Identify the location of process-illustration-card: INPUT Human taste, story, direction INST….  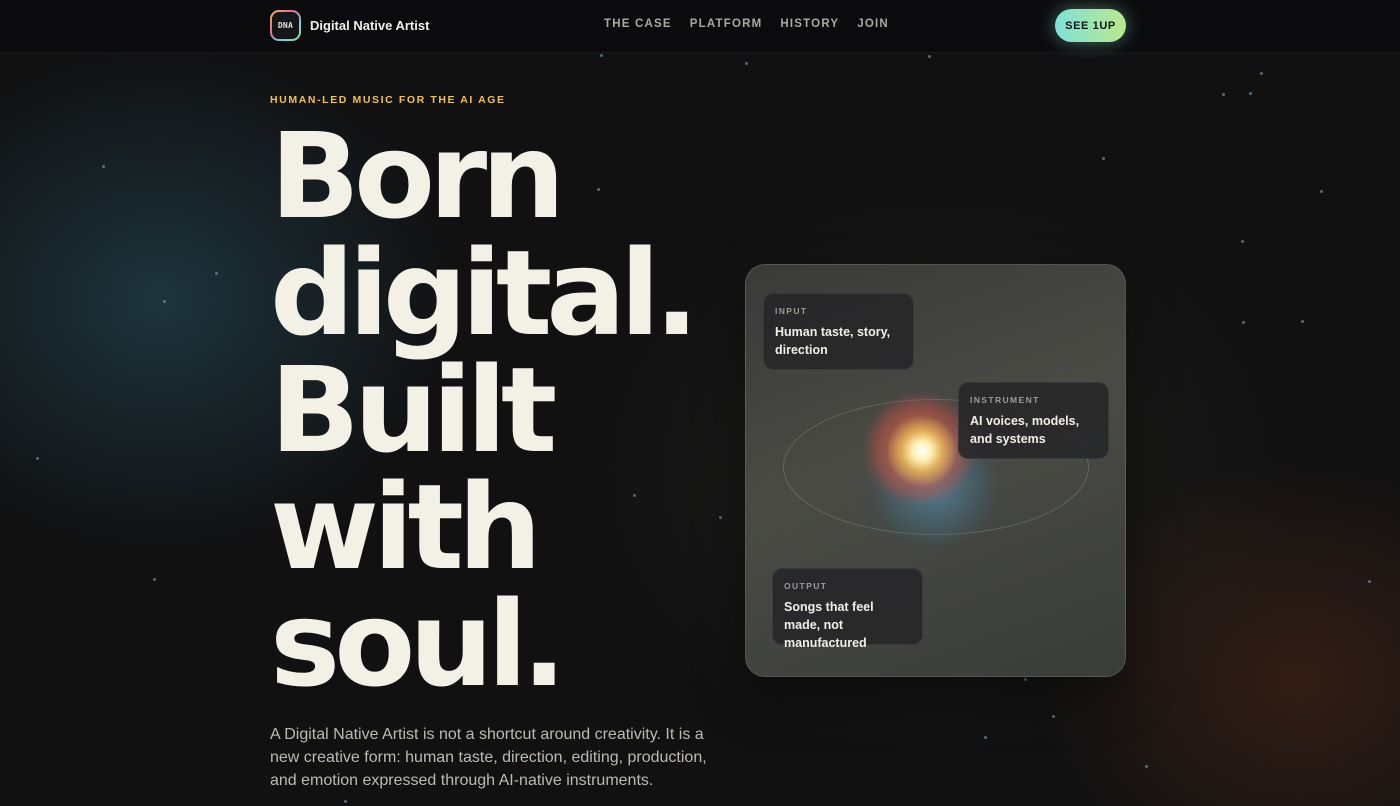
(935, 470).